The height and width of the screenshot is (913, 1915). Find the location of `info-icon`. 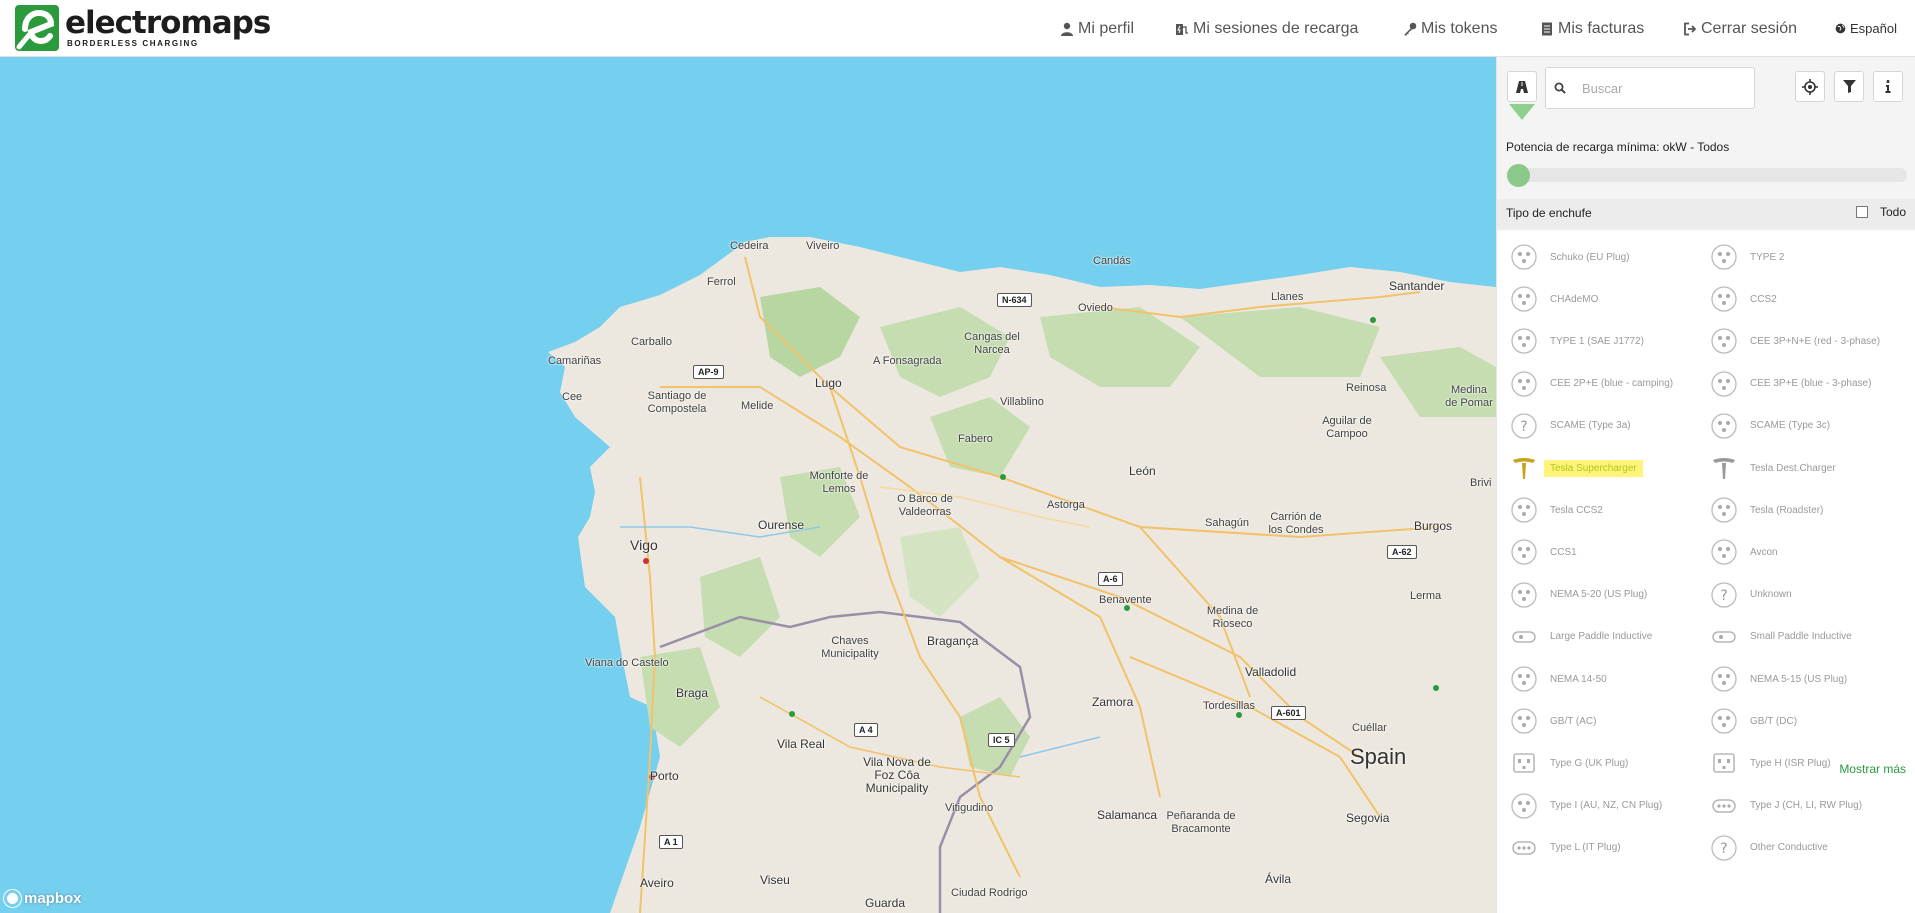

info-icon is located at coordinates (1888, 86).